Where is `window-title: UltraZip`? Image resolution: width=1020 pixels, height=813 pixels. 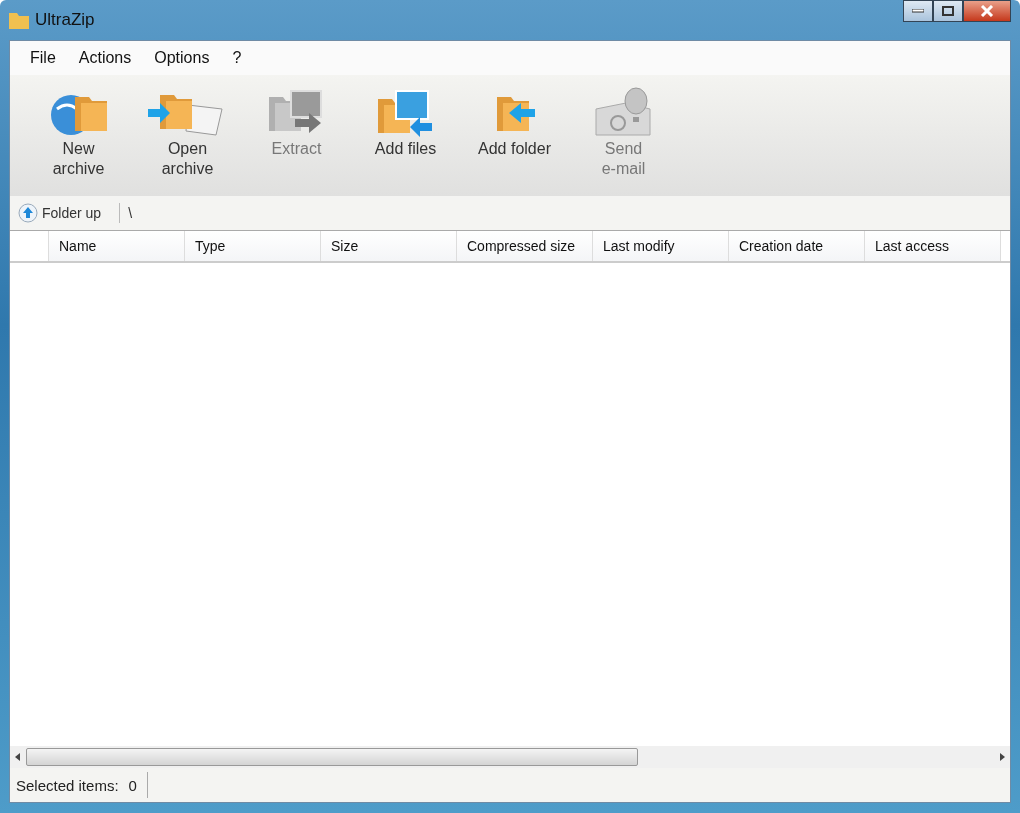
window-title: UltraZip is located at coordinates (65, 20).